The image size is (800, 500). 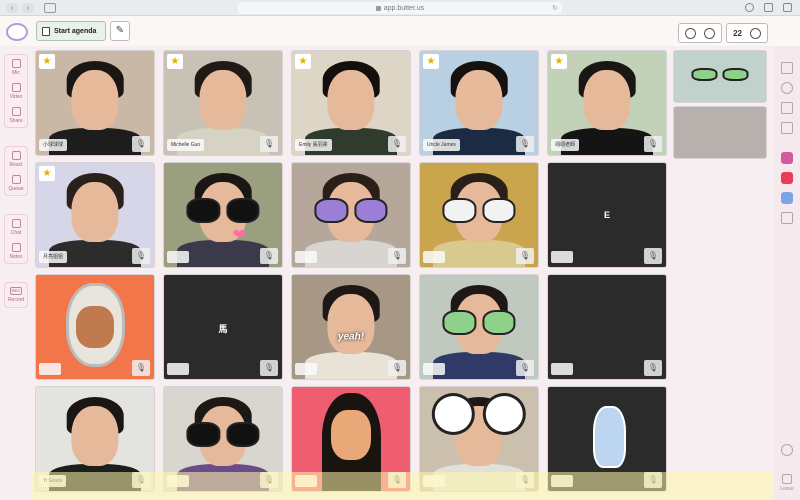 I want to click on tabs-icon, so click(x=787, y=7).